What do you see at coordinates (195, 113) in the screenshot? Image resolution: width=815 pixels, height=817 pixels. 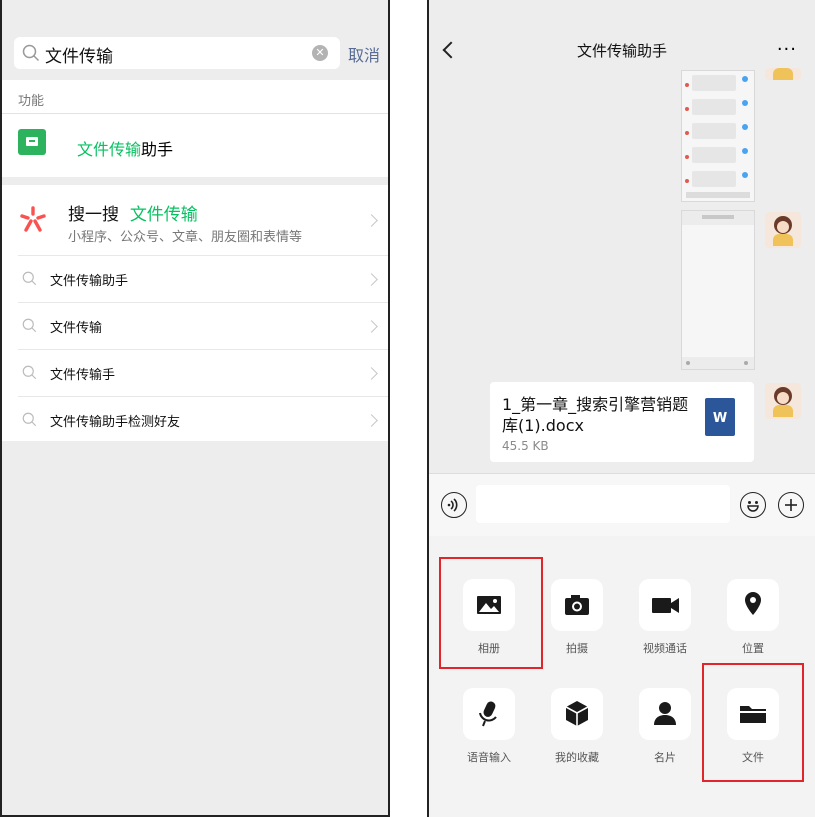 I see `divider` at bounding box center [195, 113].